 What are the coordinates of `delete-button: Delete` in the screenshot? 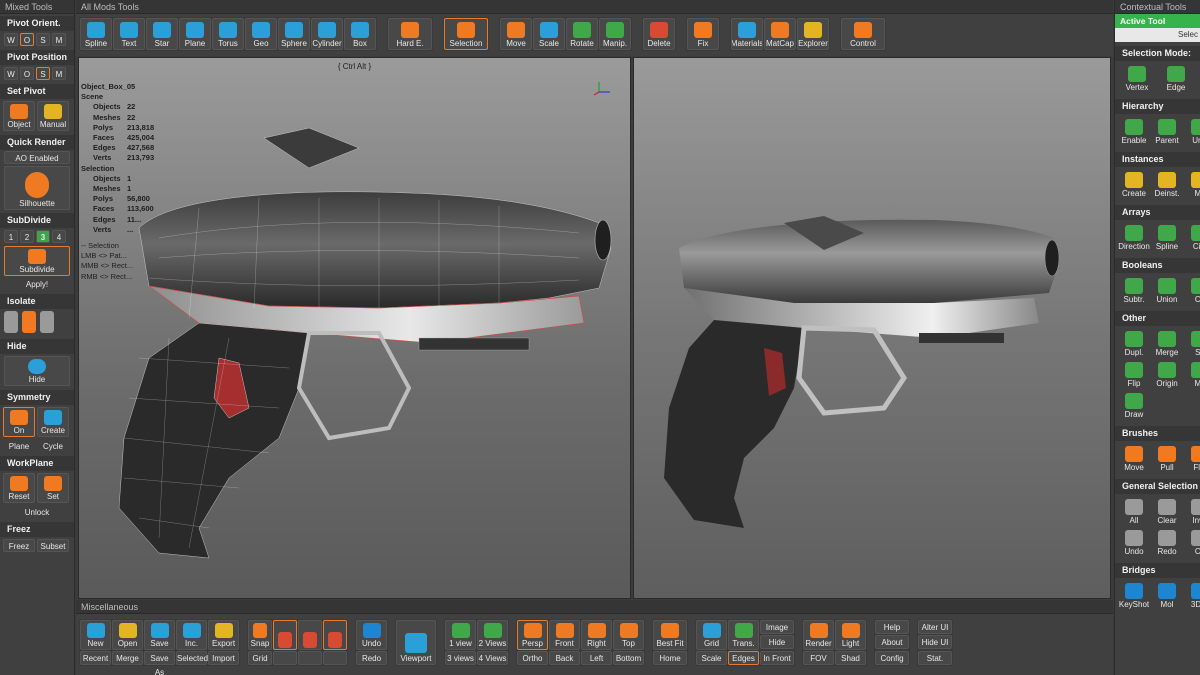 It's located at (659, 34).